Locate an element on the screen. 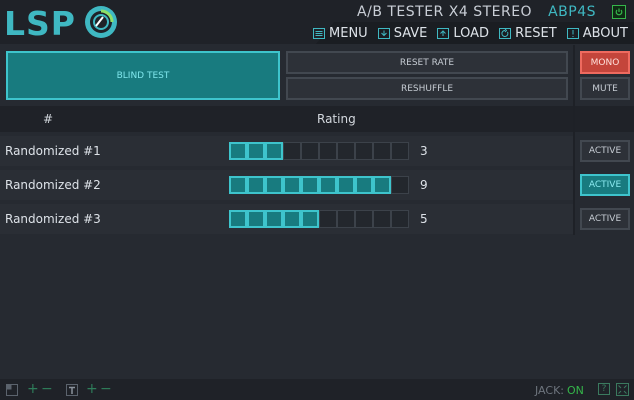  jack-status: ON is located at coordinates (575, 390).